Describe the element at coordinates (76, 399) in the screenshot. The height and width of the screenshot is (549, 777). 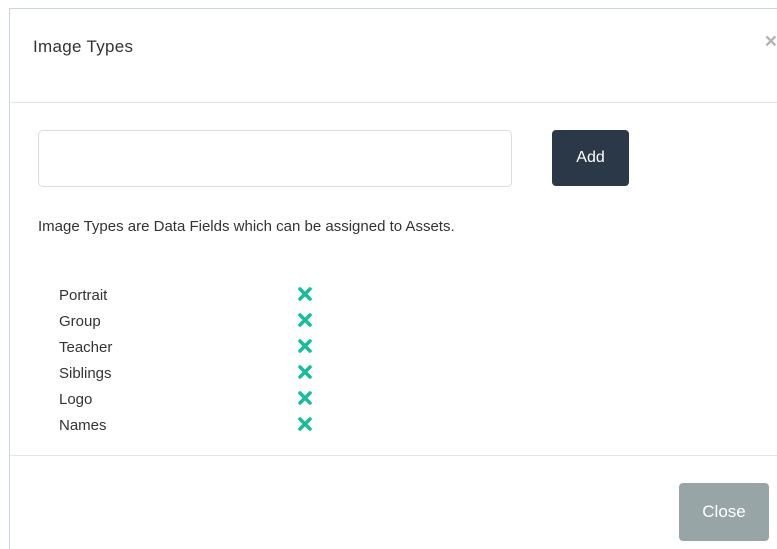
I see `image-type-name: Logo` at that location.